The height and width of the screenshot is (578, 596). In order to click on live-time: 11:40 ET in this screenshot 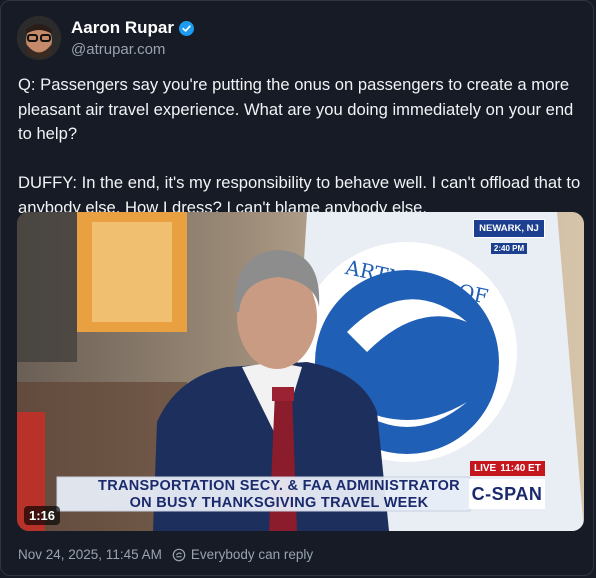, I will do `click(520, 468)`.